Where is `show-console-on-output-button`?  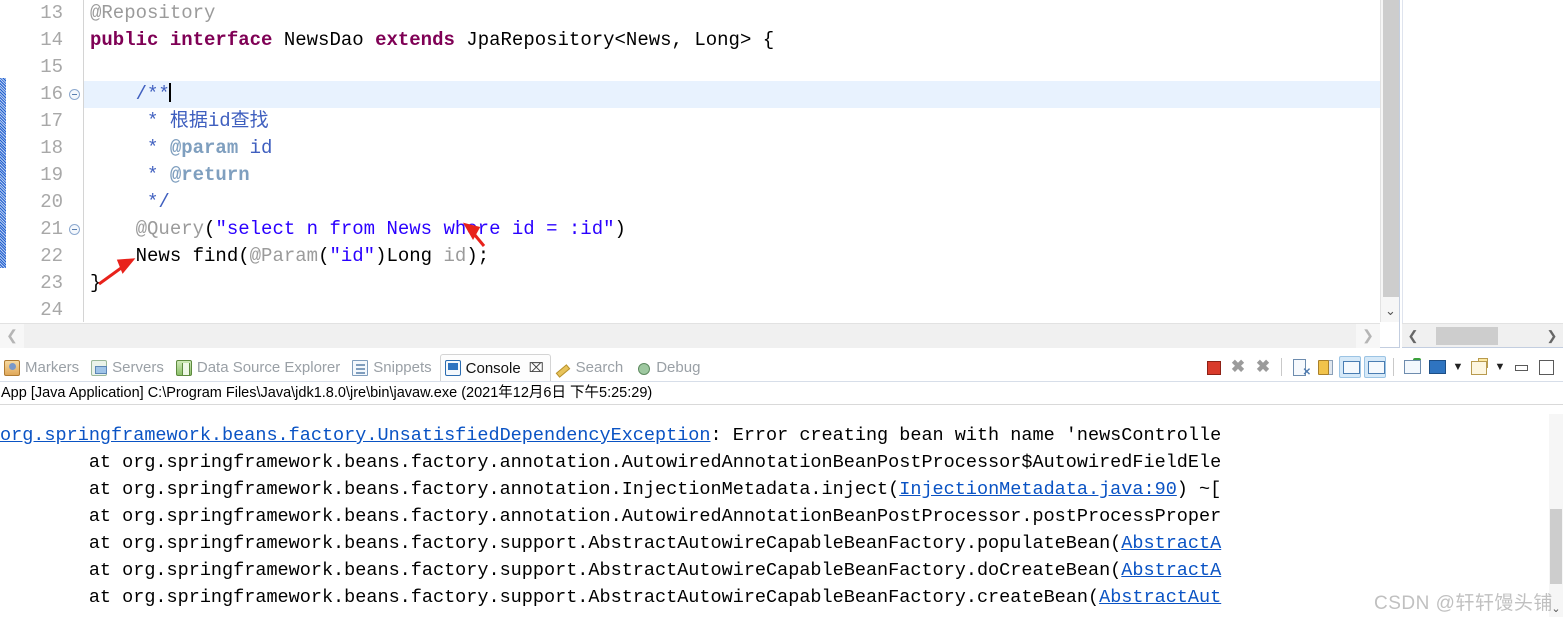 show-console-on-output-button is located at coordinates (1350, 367).